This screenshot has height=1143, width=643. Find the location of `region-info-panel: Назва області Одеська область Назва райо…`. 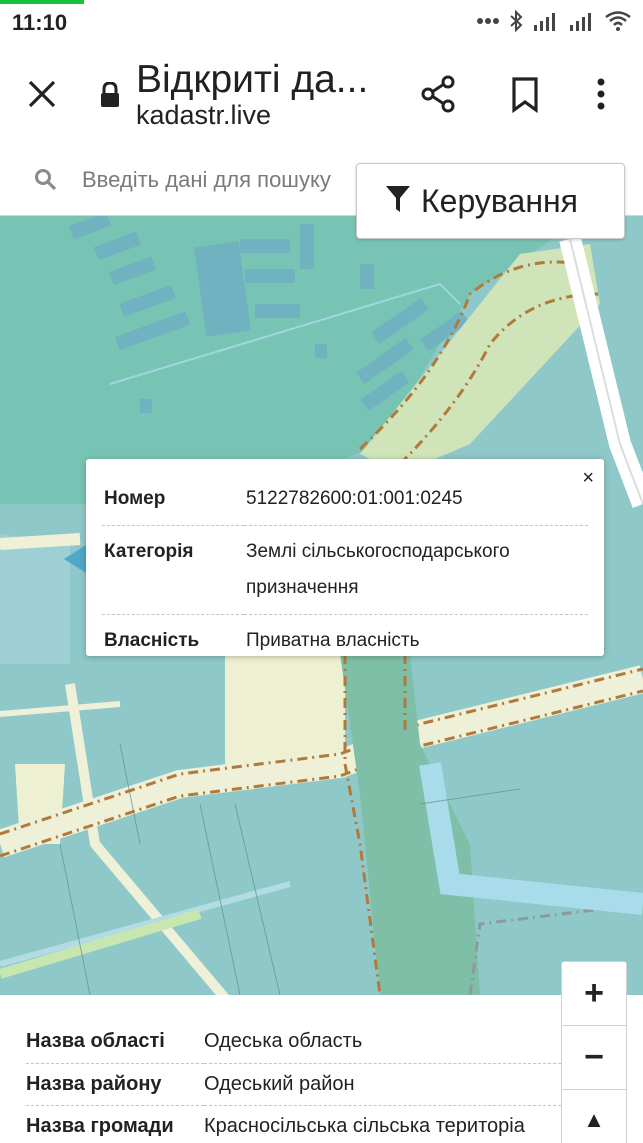

region-info-panel: Назва області Одеська область Назва райо… is located at coordinates (321, 1069).